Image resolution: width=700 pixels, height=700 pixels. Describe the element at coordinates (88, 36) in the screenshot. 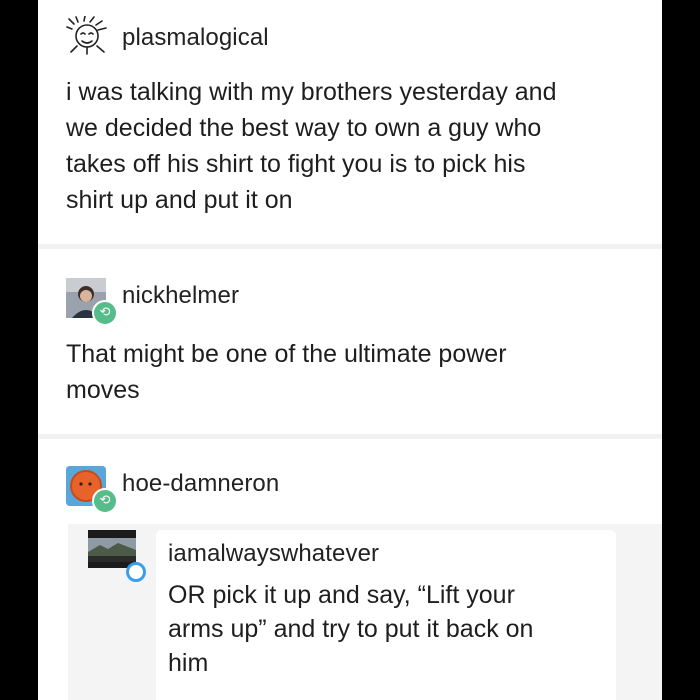

I see `sketch-face-avatar` at that location.